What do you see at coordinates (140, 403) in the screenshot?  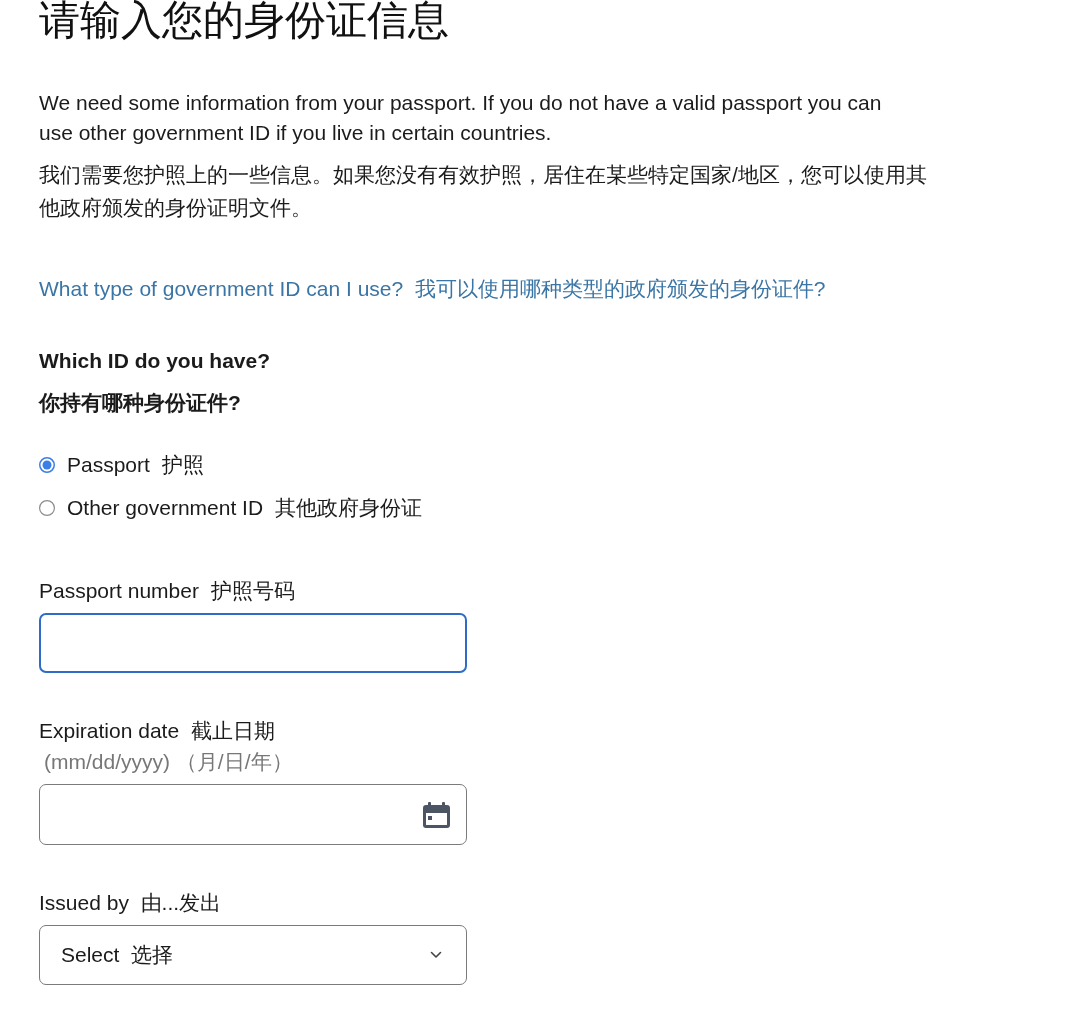 I see `question-text: 你持有哪种身份证件?` at bounding box center [140, 403].